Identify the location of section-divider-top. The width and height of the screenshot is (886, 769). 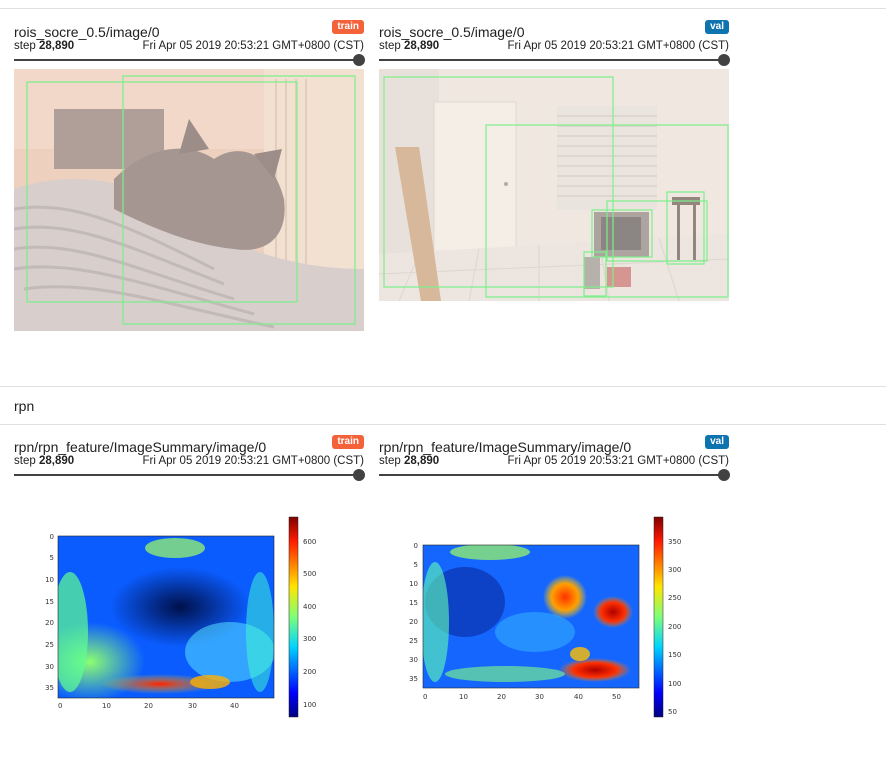
(443, 386).